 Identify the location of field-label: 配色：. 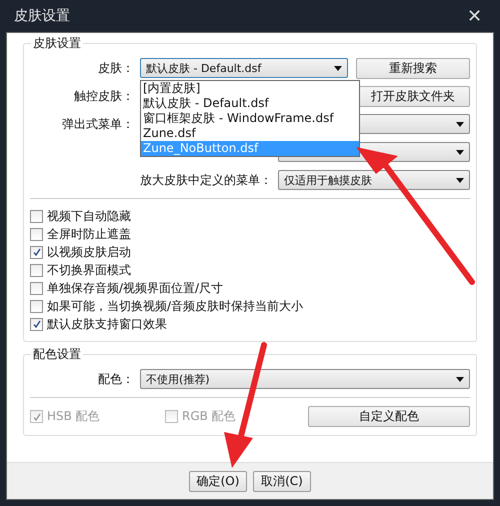
(116, 379).